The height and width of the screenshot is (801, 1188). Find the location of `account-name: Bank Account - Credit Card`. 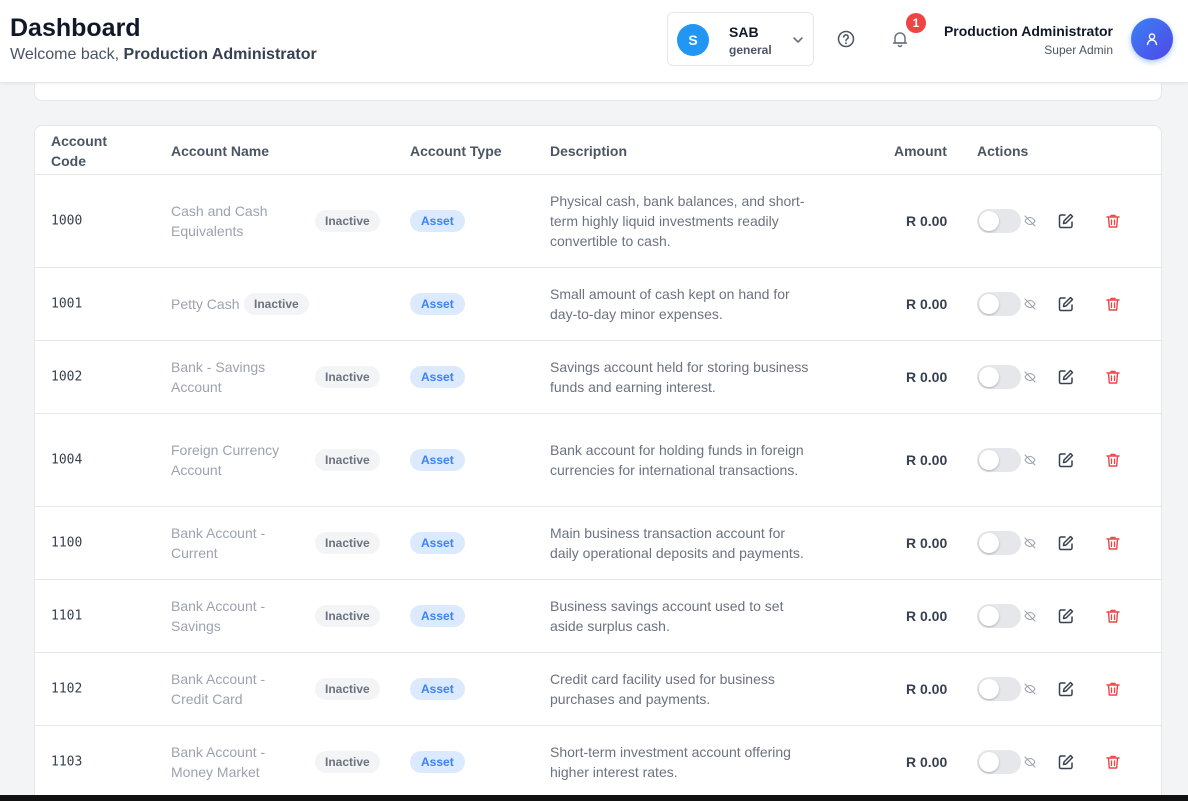

account-name: Bank Account - Credit Card is located at coordinates (218, 689).